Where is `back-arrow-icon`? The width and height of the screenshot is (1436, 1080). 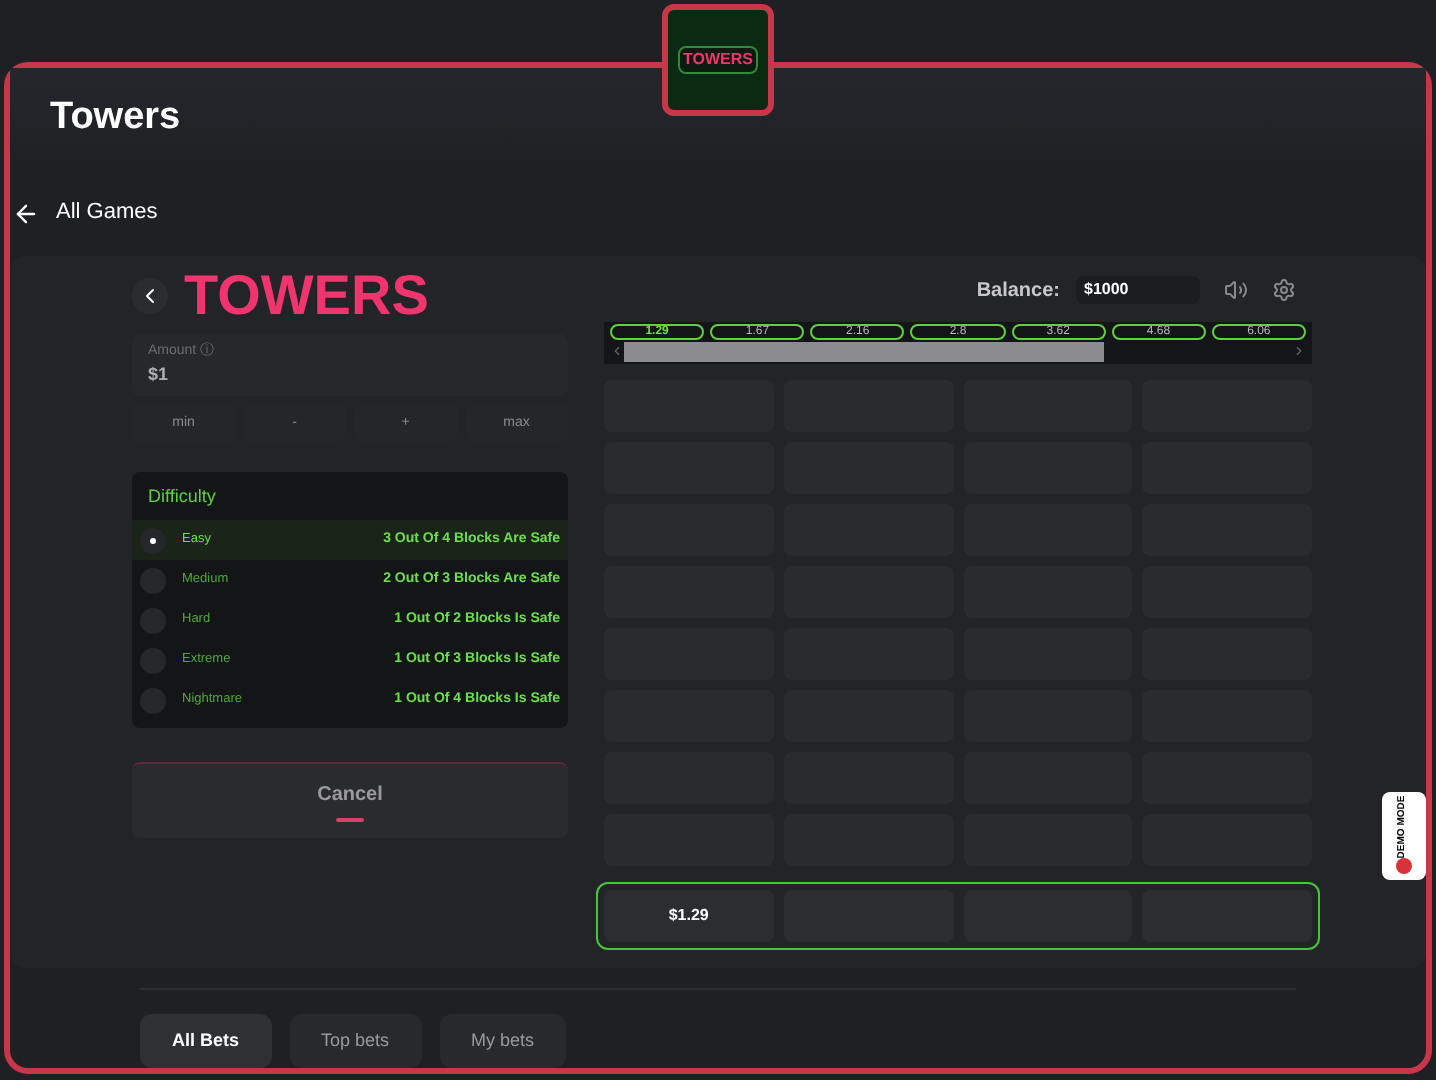
back-arrow-icon is located at coordinates (26, 213).